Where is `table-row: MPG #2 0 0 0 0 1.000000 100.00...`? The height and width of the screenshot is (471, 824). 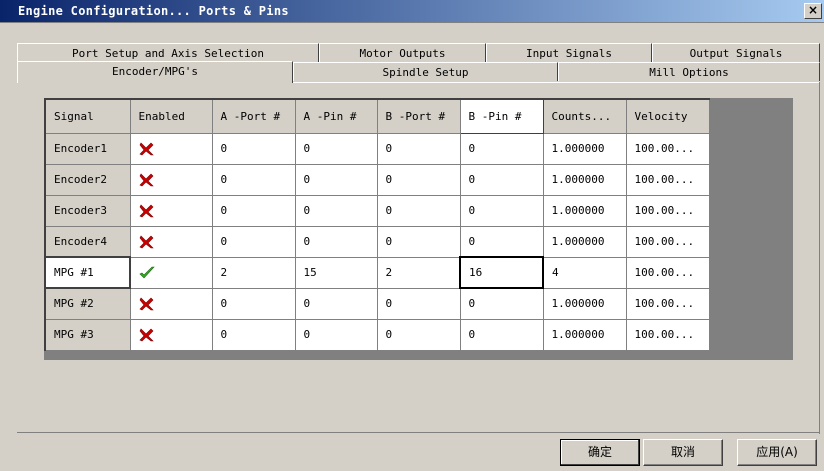 table-row: MPG #2 0 0 0 0 1.000000 100.00... is located at coordinates (377, 303).